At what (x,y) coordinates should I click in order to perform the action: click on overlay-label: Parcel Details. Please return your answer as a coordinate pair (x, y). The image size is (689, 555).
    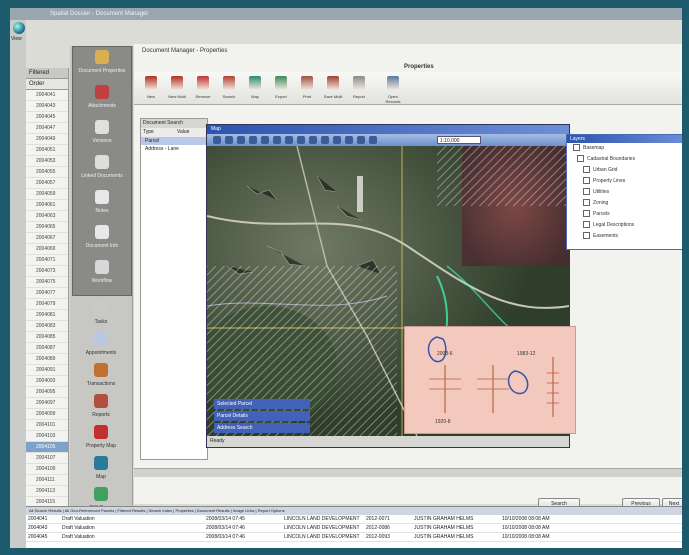
    Looking at the image, I should click on (262, 416).